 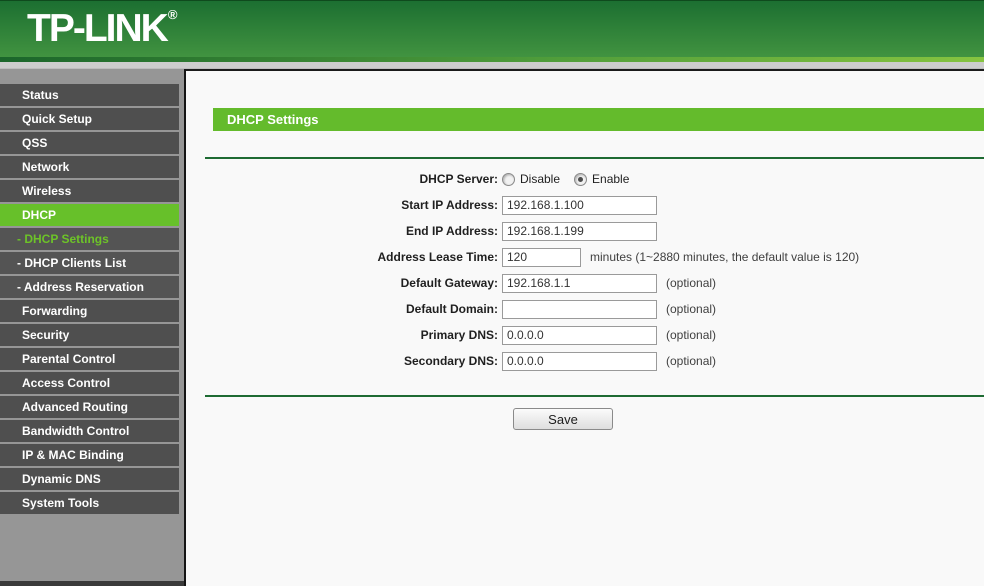 What do you see at coordinates (89, 263) in the screenshot?
I see `sidebar-item-dhcp-clients-list: - DHCP Clients List` at bounding box center [89, 263].